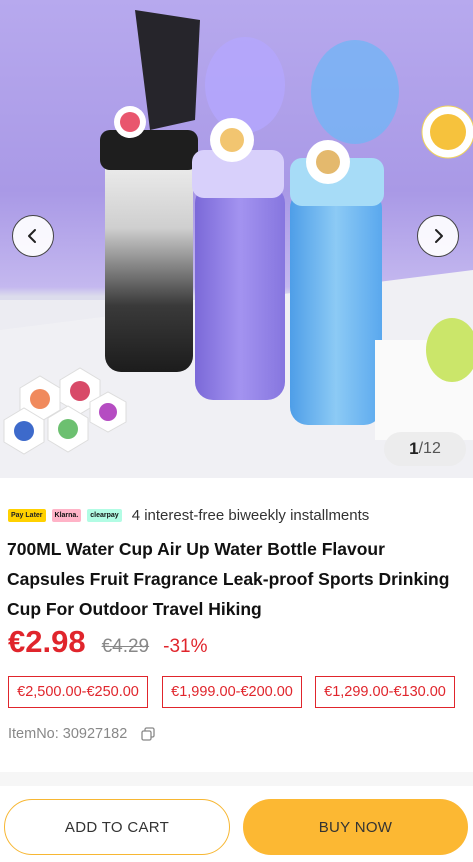  I want to click on copy-icon, so click(148, 734).